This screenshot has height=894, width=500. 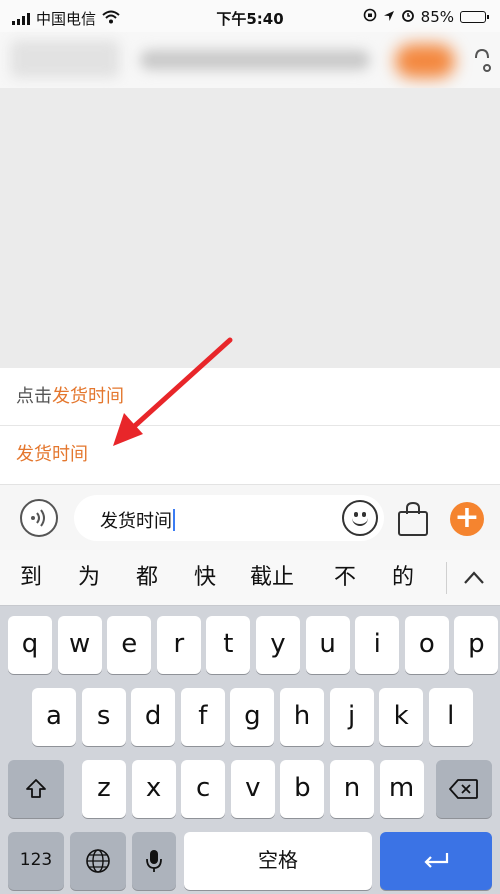 What do you see at coordinates (408, 17) in the screenshot?
I see `alarm-icon` at bounding box center [408, 17].